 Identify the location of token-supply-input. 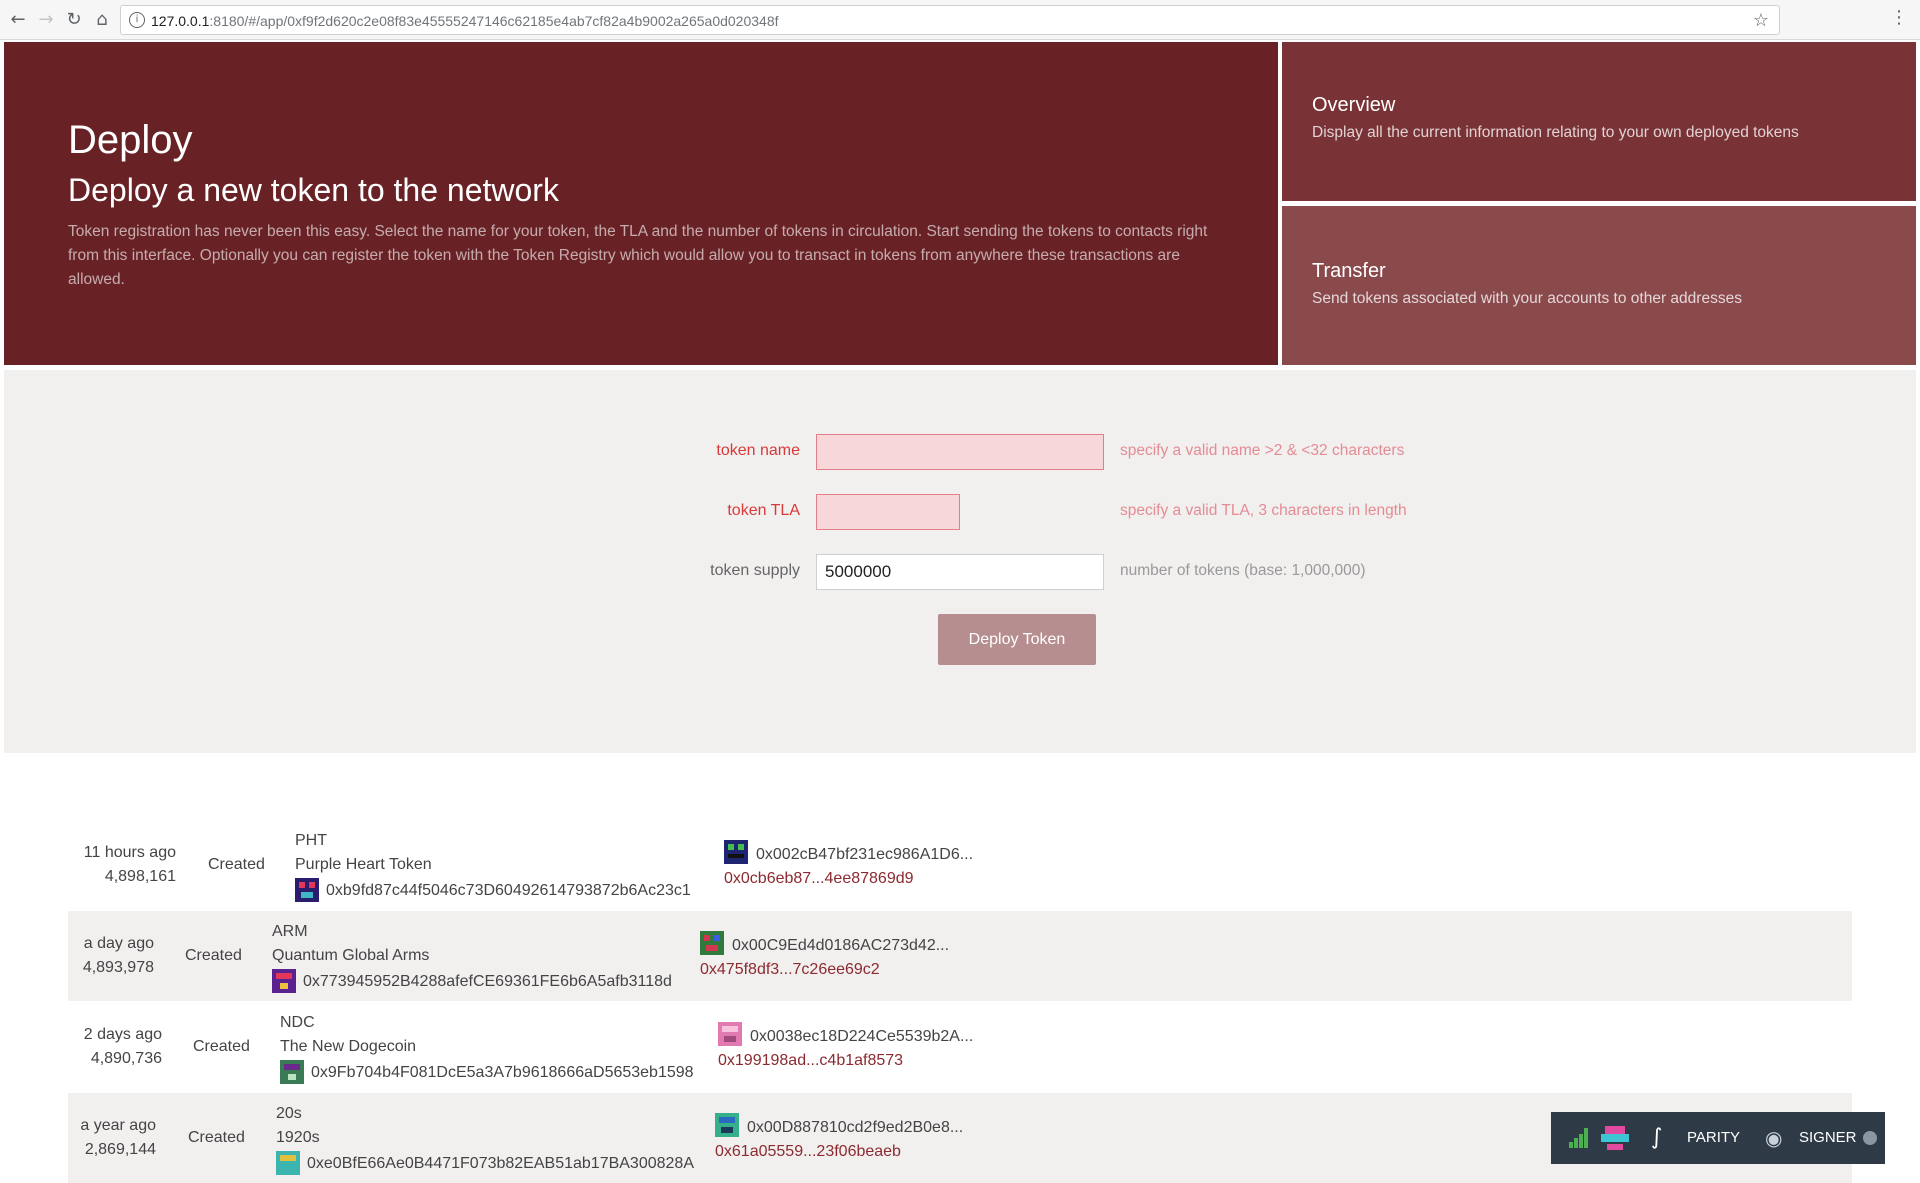
(960, 572).